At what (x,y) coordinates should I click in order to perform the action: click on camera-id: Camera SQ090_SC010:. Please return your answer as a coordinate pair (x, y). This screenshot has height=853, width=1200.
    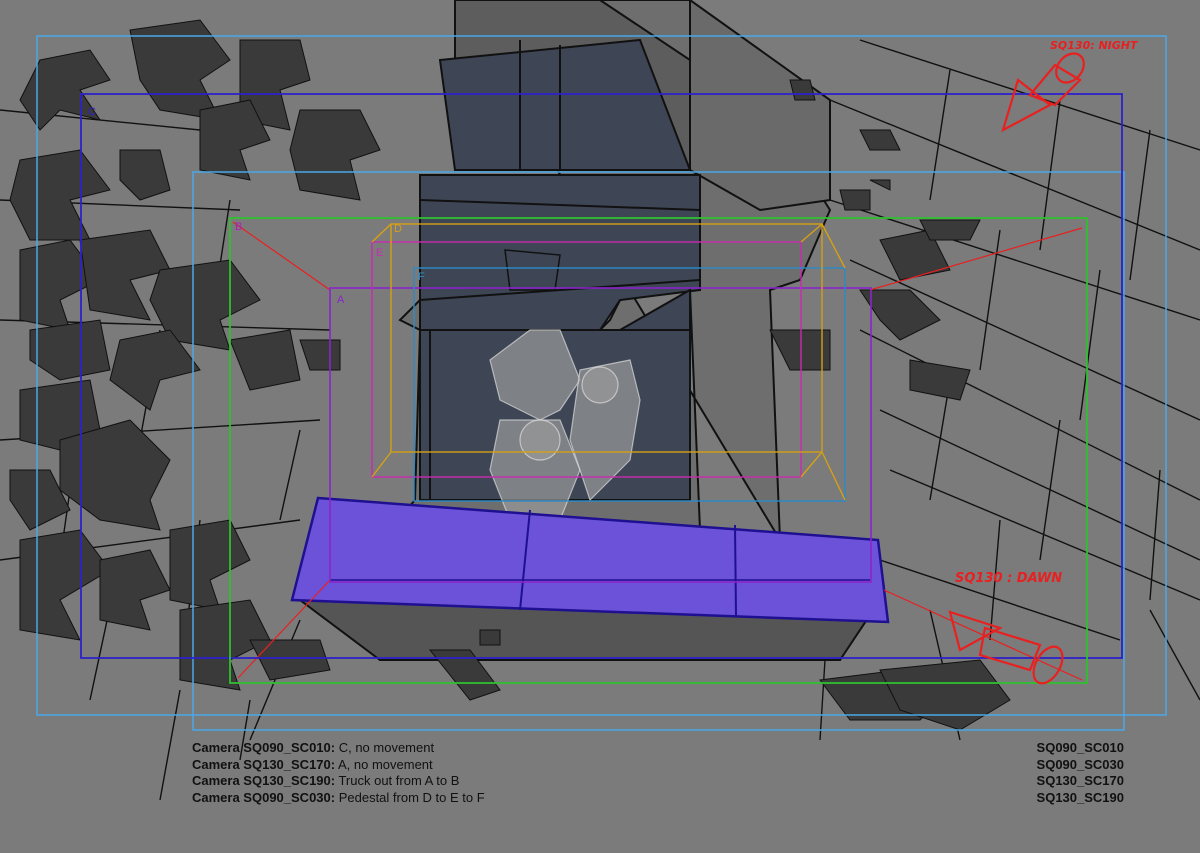
    Looking at the image, I should click on (264, 747).